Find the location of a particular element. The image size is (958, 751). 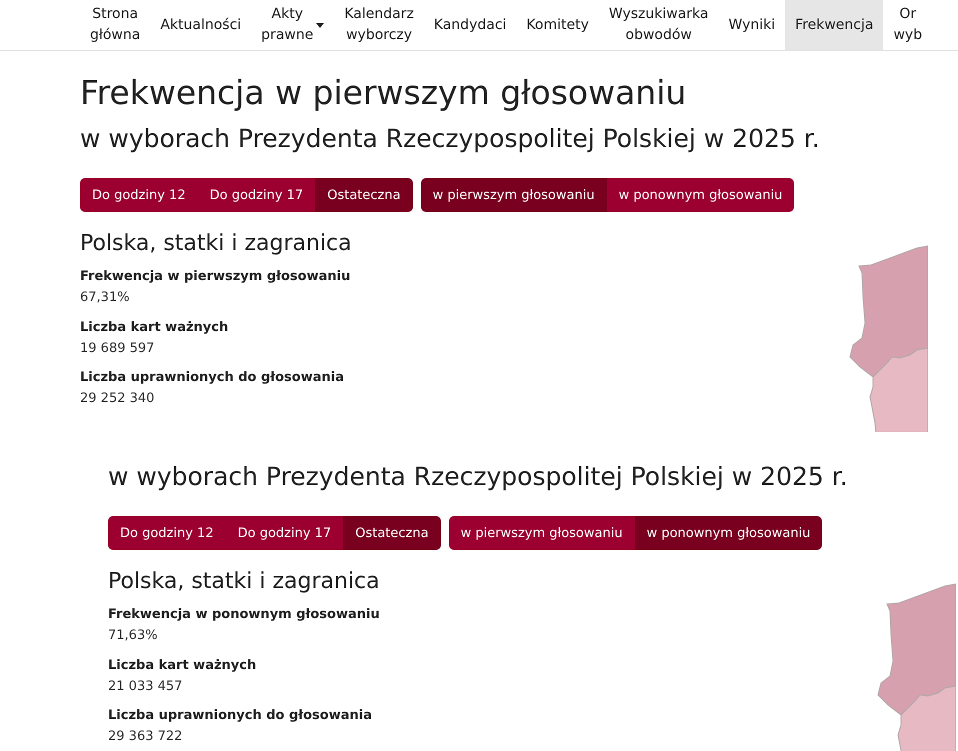

stat-value: 19 689 597 is located at coordinates (117, 349).